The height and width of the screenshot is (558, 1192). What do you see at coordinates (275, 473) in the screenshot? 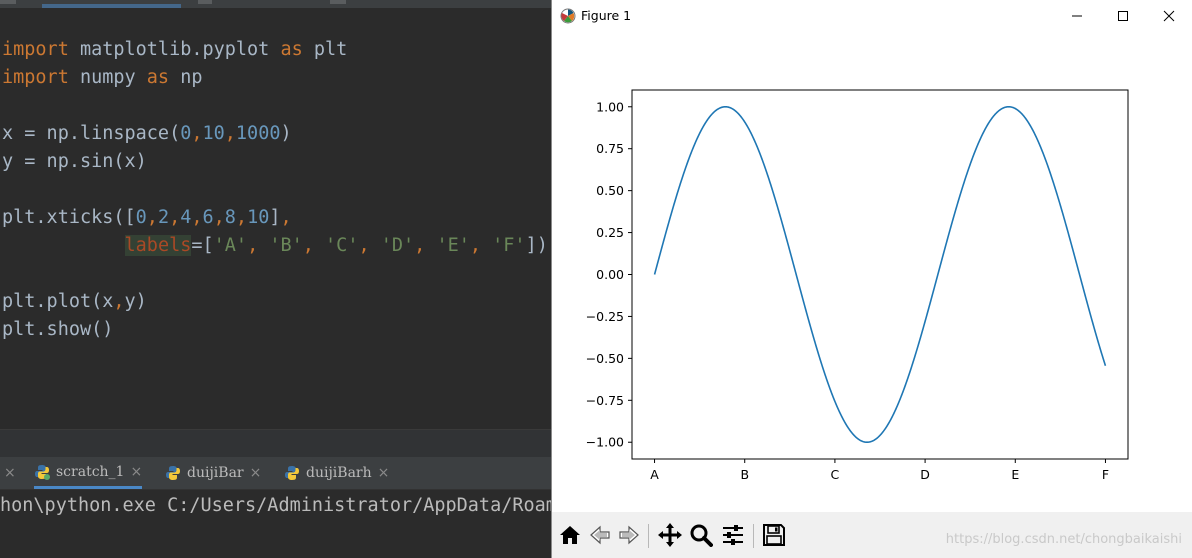
I see `run-tab-bar: × scratch_1 × duijiBar × duijiBarh ×` at bounding box center [275, 473].